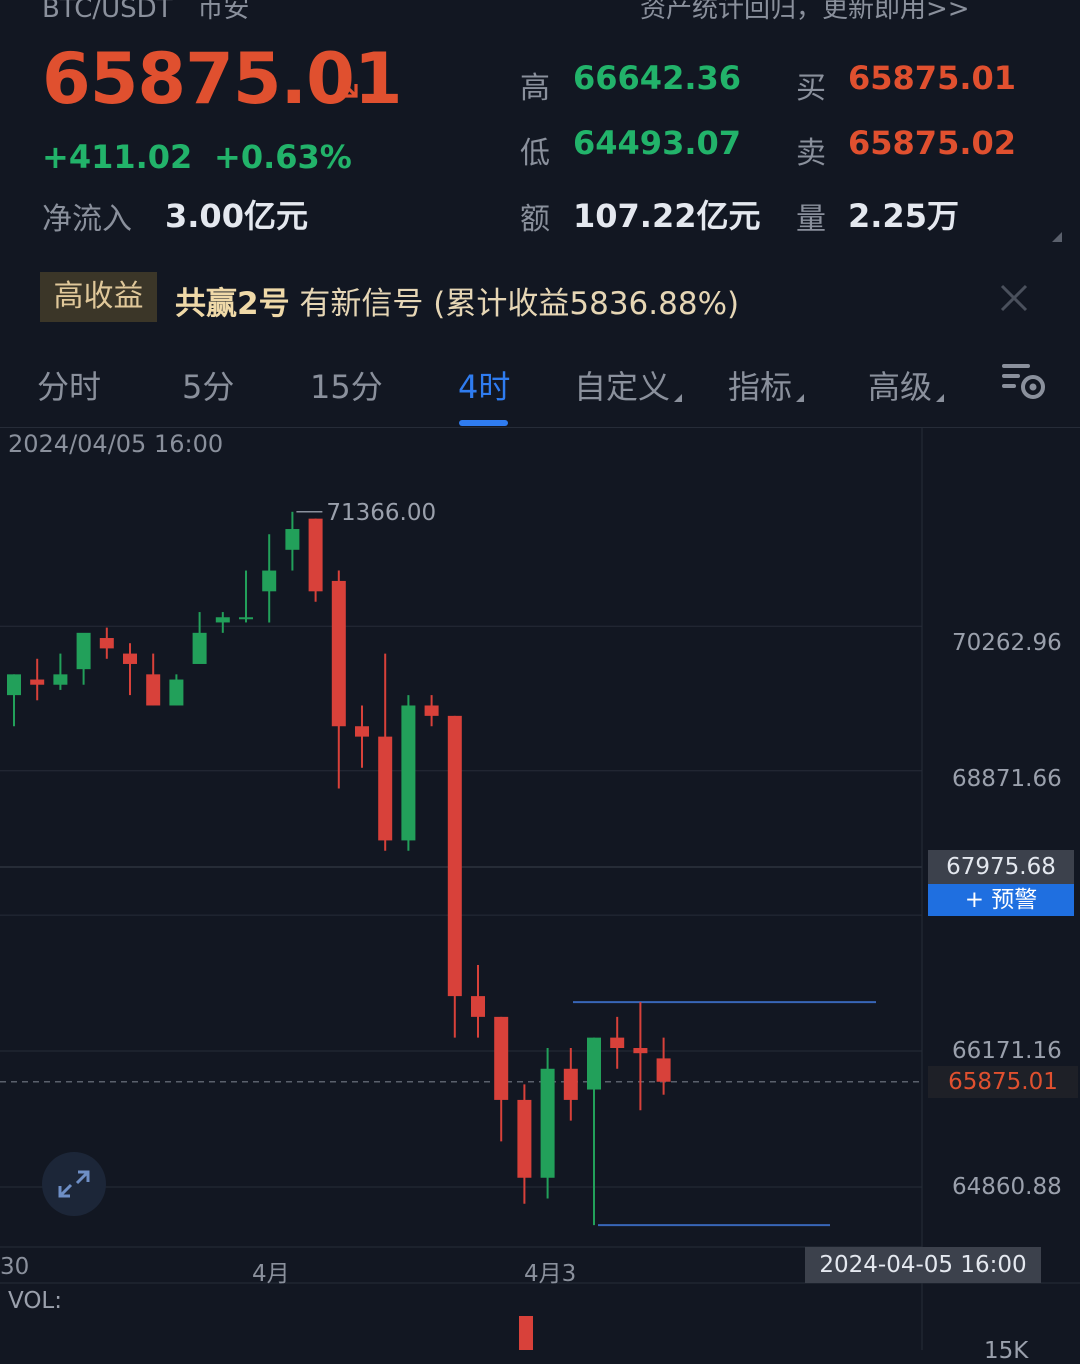 Image resolution: width=1080 pixels, height=1364 pixels. I want to click on ask-value: 65875.02, so click(932, 143).